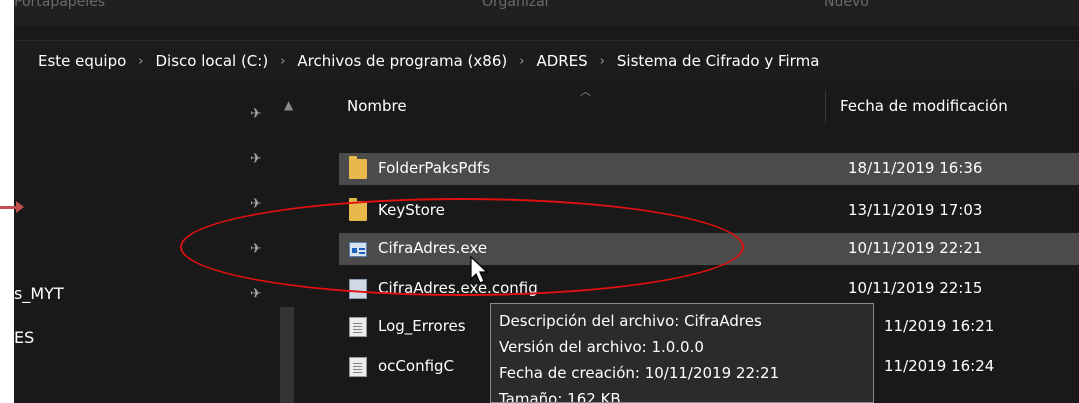  Describe the element at coordinates (915, 210) in the screenshot. I see `file-date: 13/11/2019 17:03` at that location.